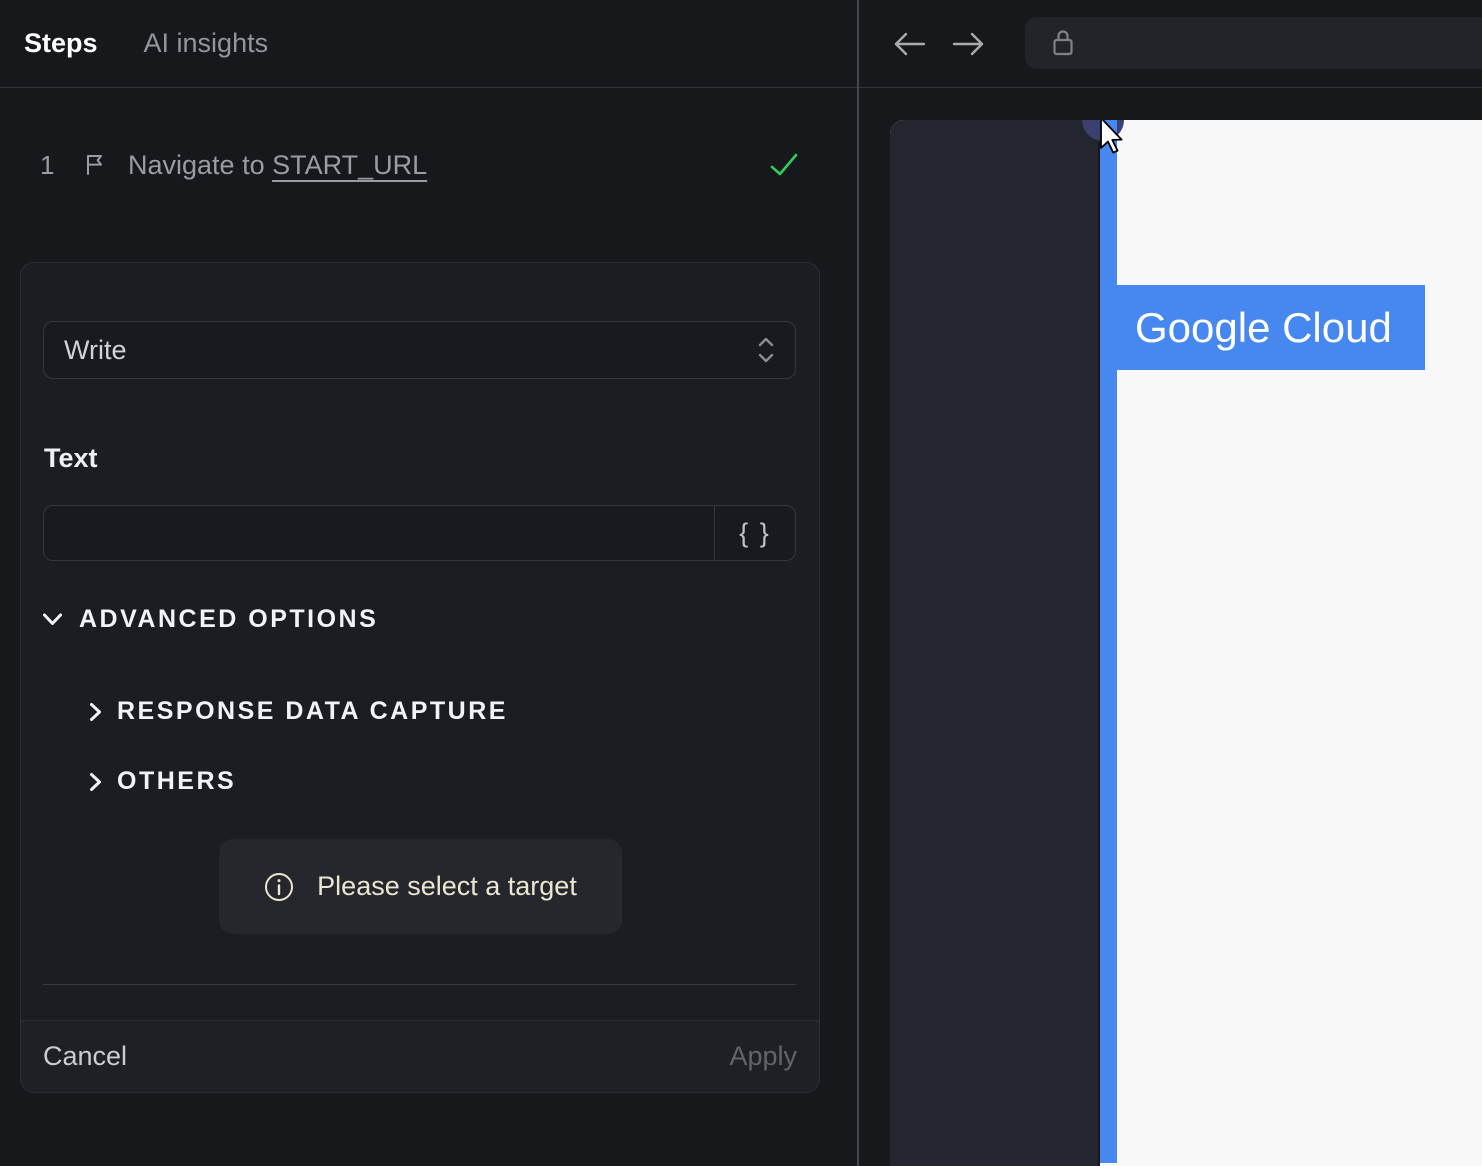  I want to click on advanced-options-toggle: ADVANCED OPTIONS, so click(210, 619).